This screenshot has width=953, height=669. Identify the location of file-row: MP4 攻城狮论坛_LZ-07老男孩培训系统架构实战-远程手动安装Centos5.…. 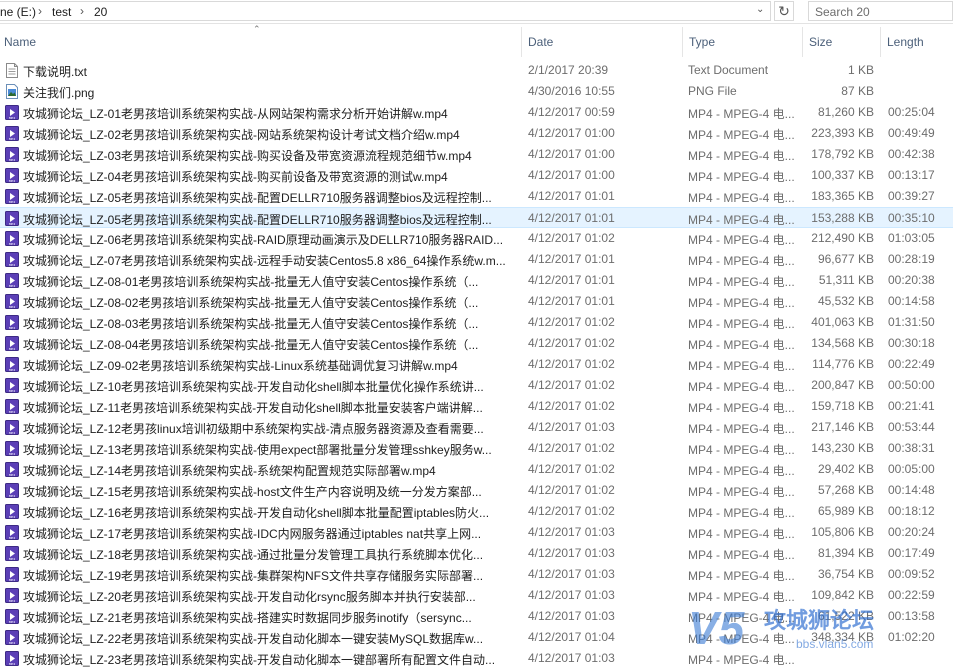
(476, 259).